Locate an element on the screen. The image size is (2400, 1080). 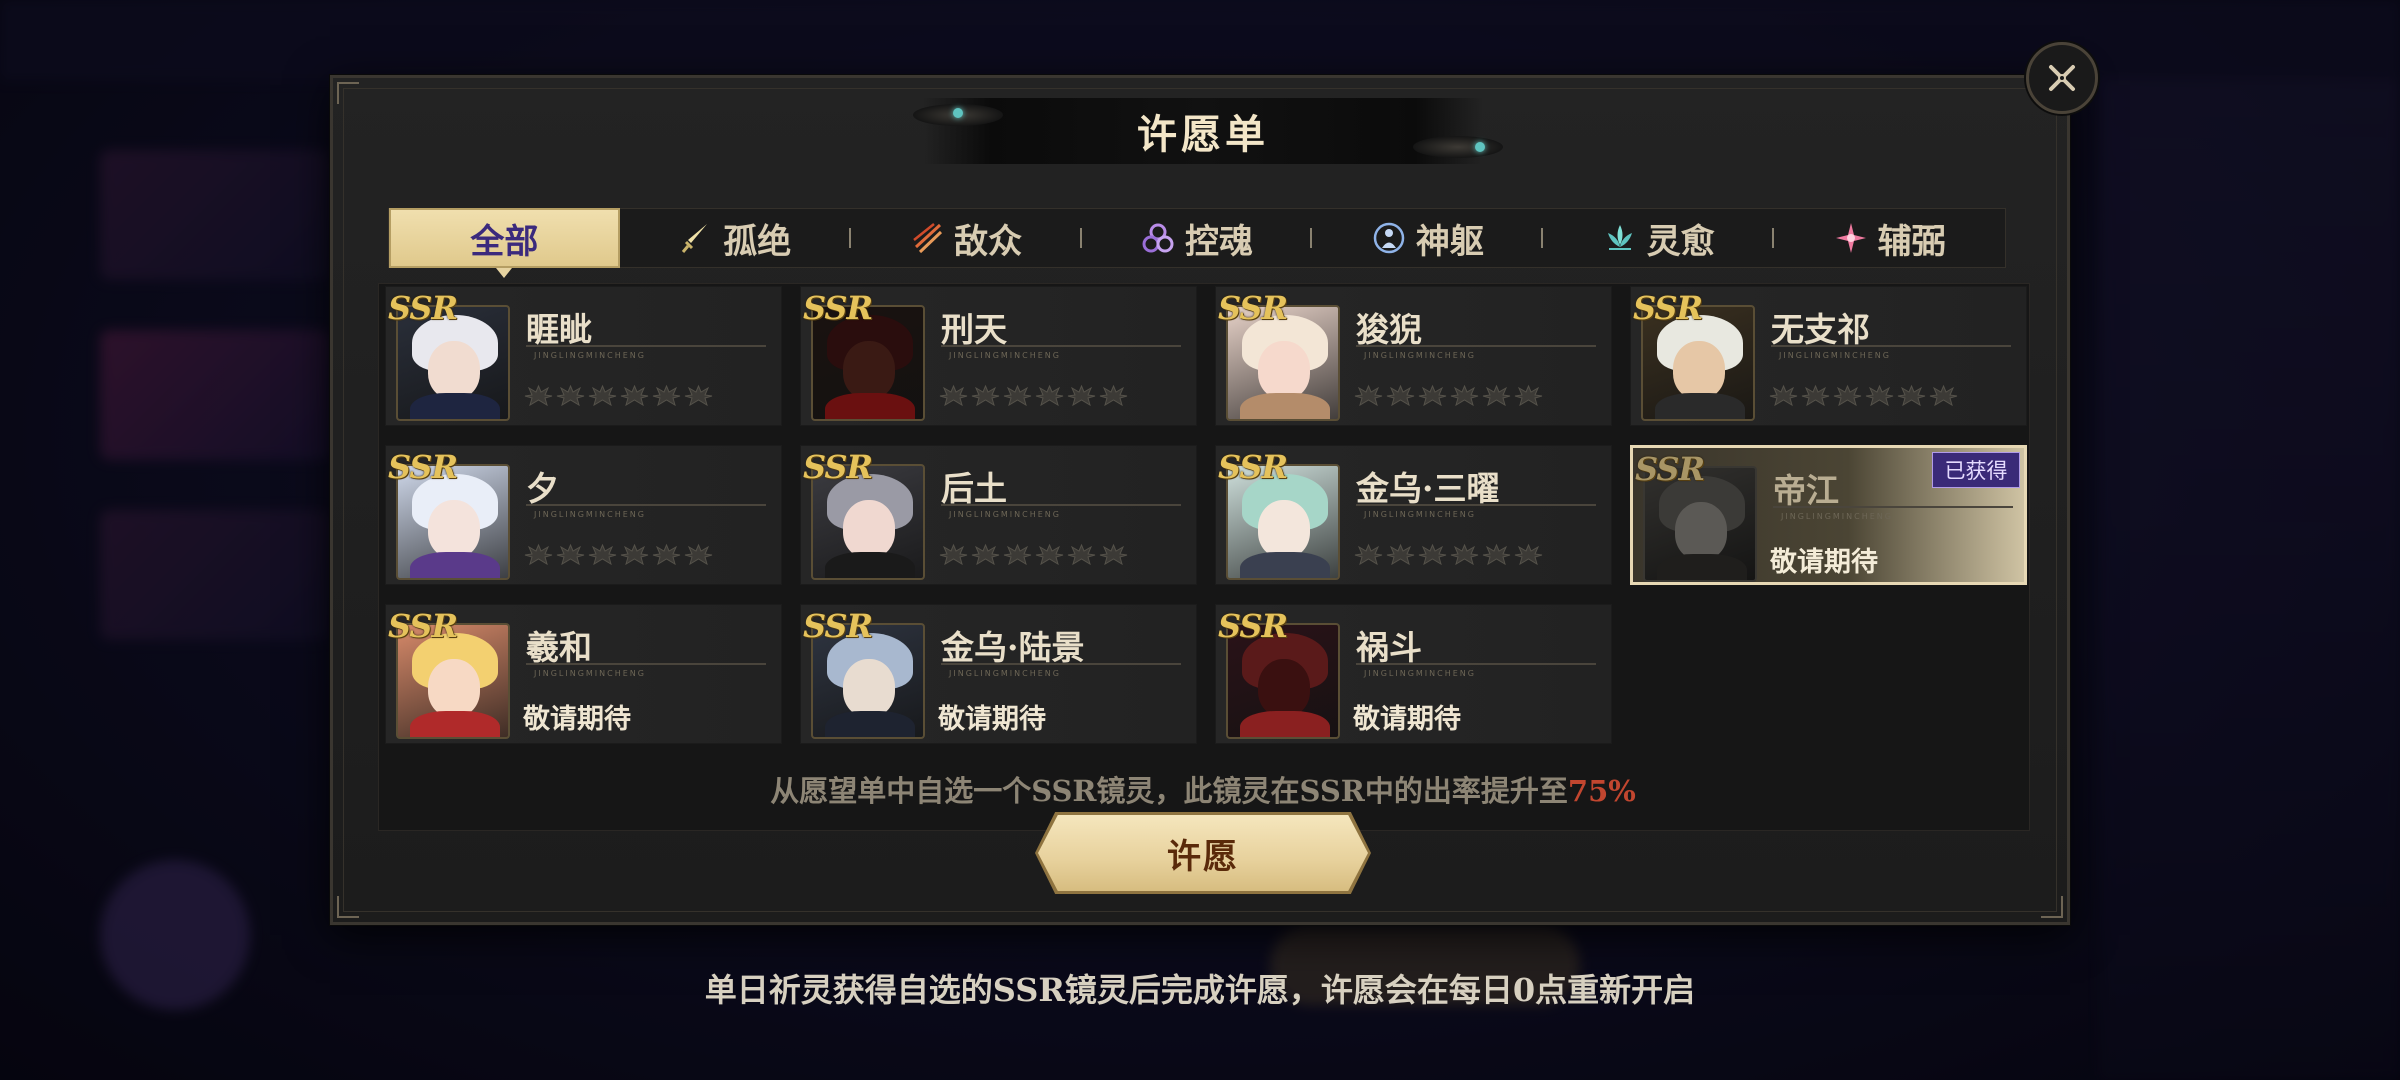
close-button is located at coordinates (2062, 78).